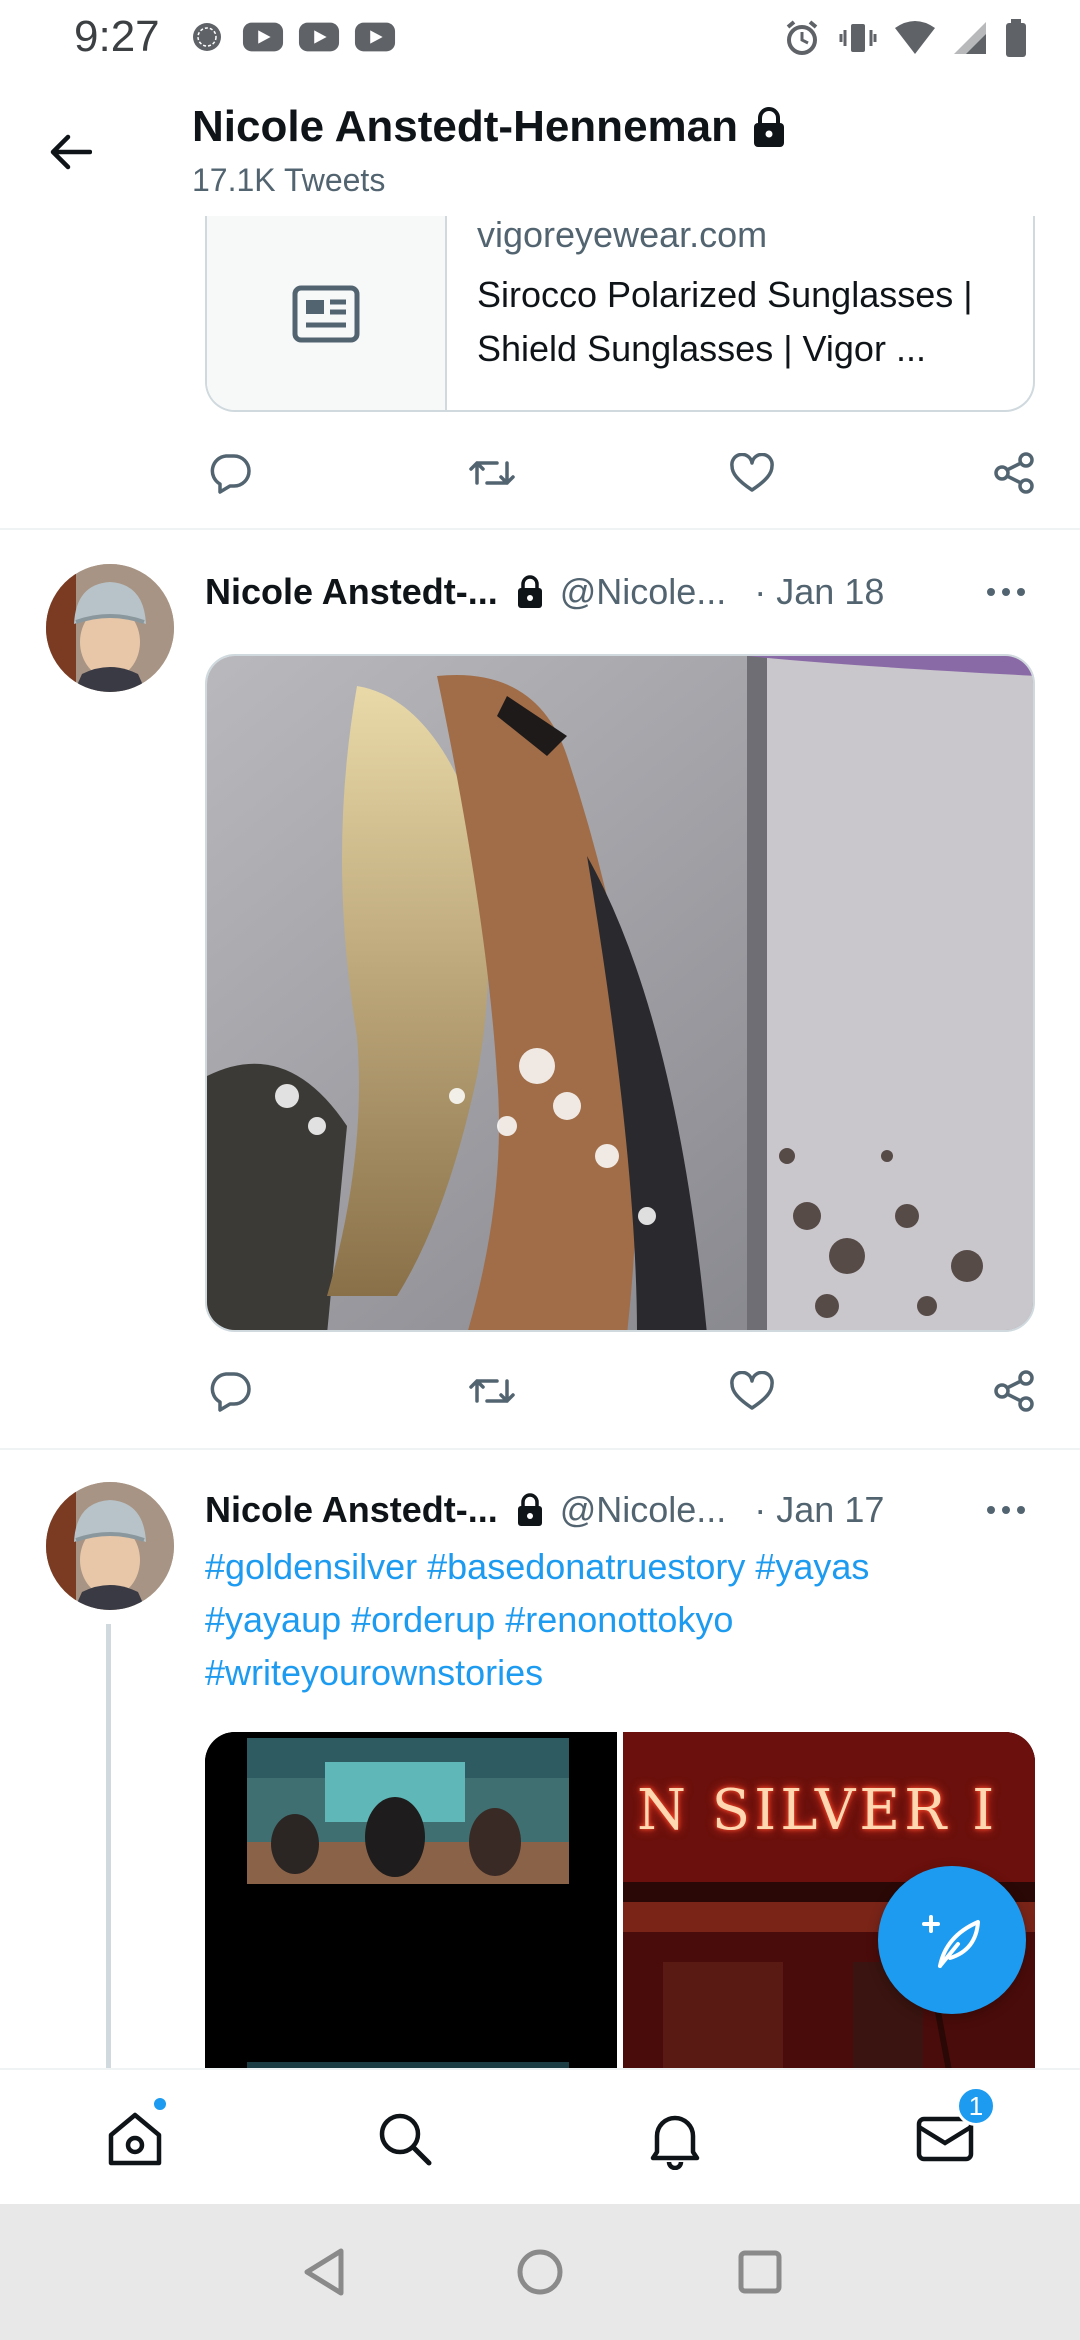  I want to click on hashtag-link: #basedonatruestory, so click(586, 1566).